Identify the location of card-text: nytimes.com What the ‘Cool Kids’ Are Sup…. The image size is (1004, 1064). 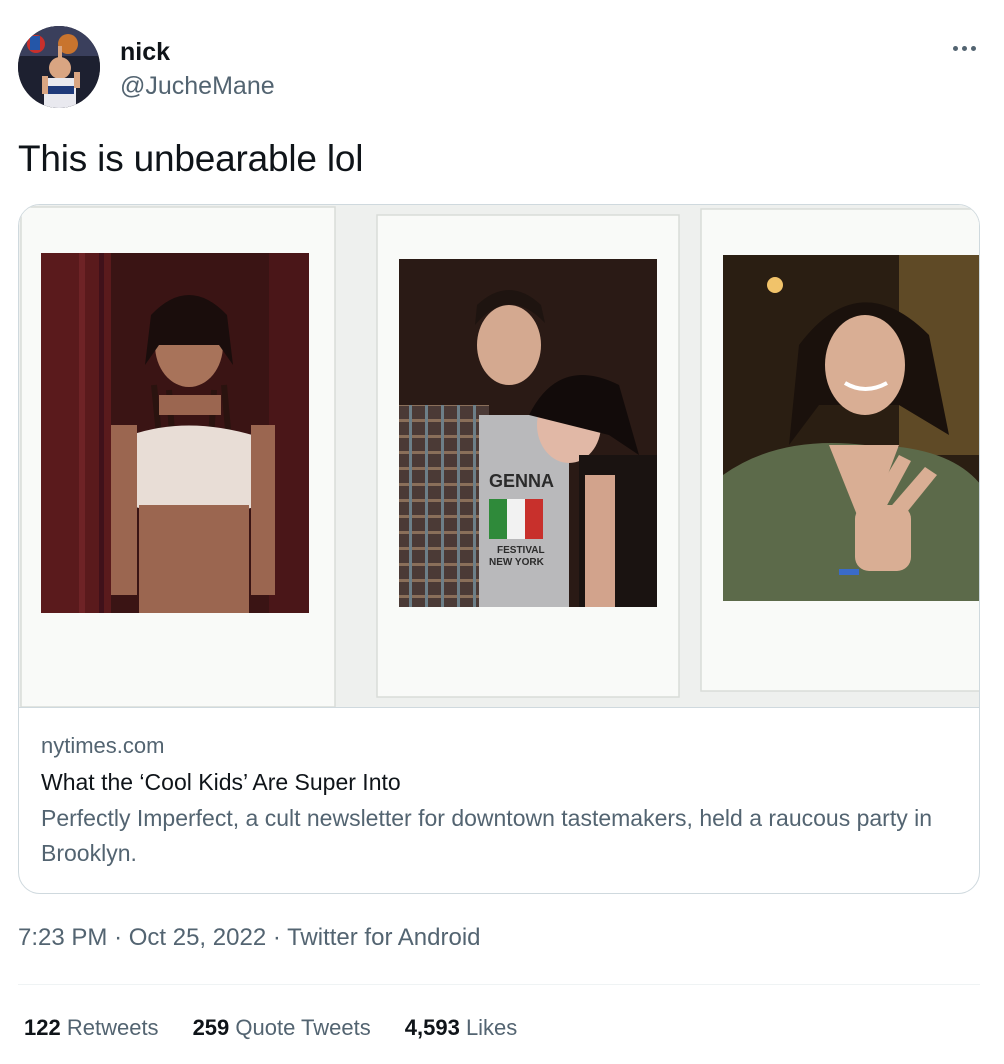
(501, 801).